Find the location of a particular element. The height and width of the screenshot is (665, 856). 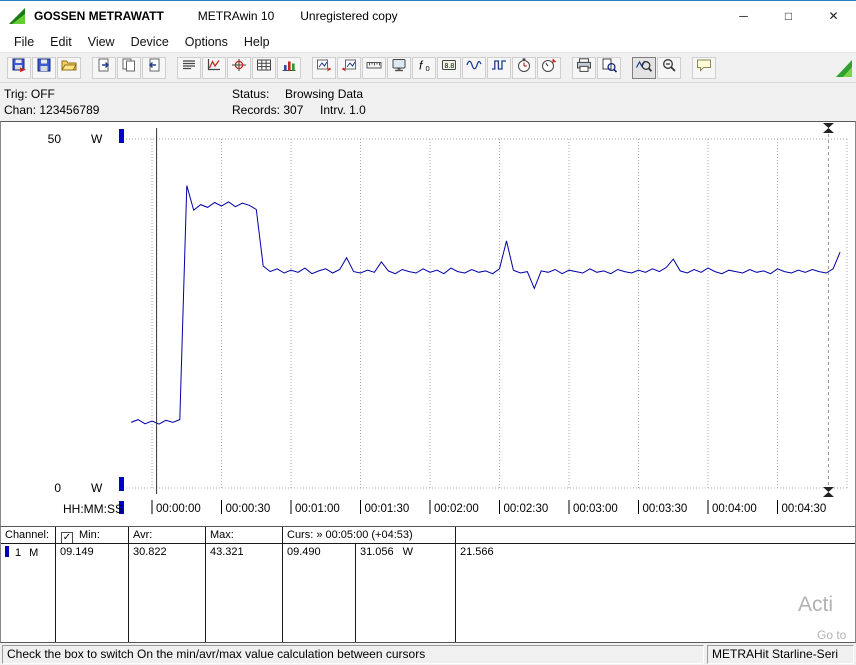

function-button: f0 is located at coordinates (424, 67).